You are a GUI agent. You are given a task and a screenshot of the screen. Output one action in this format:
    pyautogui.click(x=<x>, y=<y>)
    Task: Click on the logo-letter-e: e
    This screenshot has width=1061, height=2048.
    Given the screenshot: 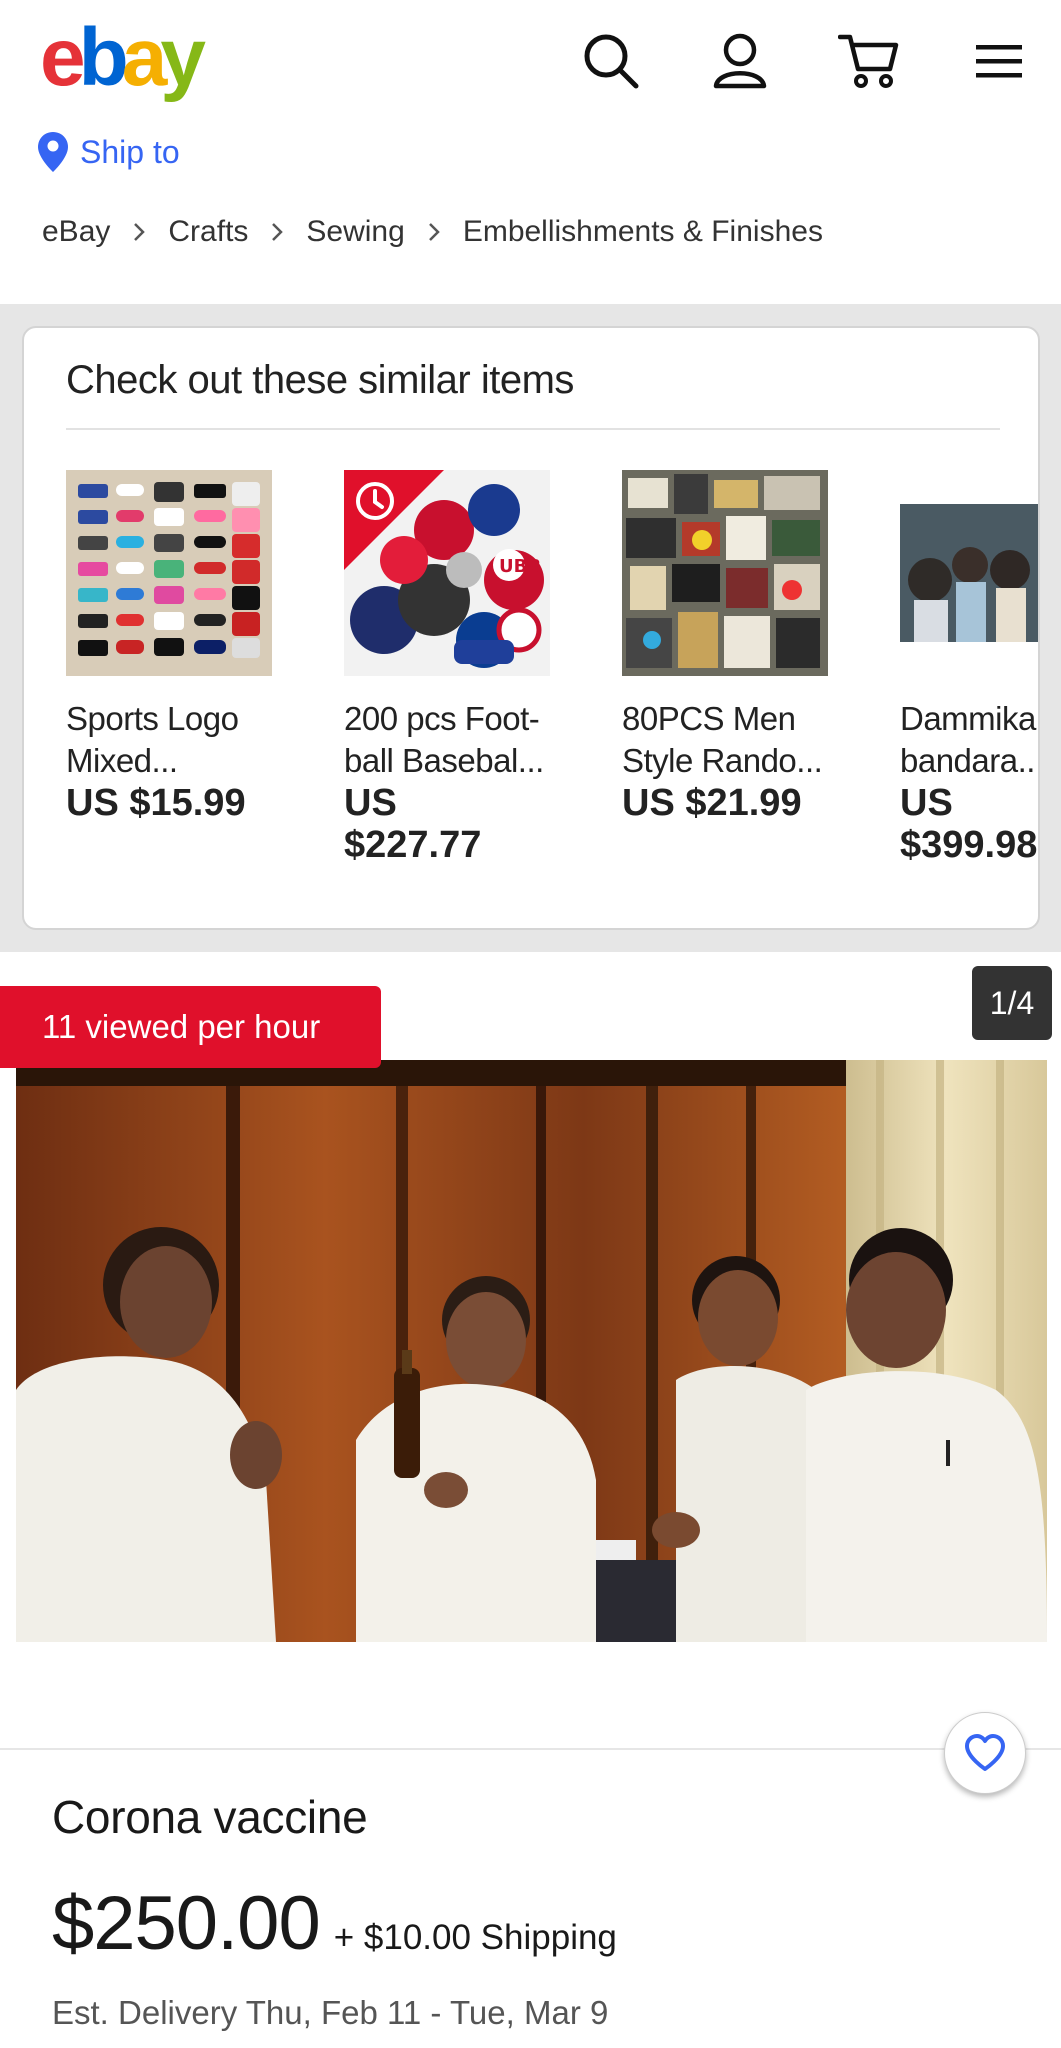 What is the action you would take?
    pyautogui.click(x=63, y=57)
    